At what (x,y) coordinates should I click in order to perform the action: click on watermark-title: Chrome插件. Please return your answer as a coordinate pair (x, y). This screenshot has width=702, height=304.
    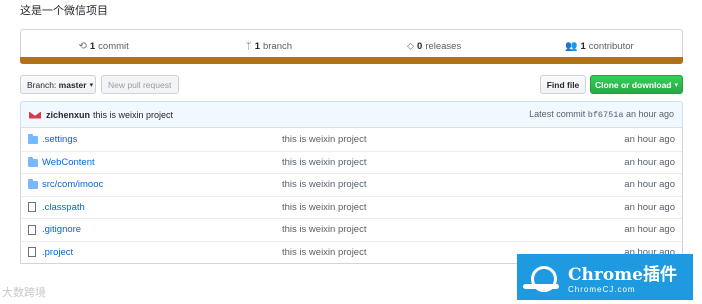
    Looking at the image, I should click on (622, 275).